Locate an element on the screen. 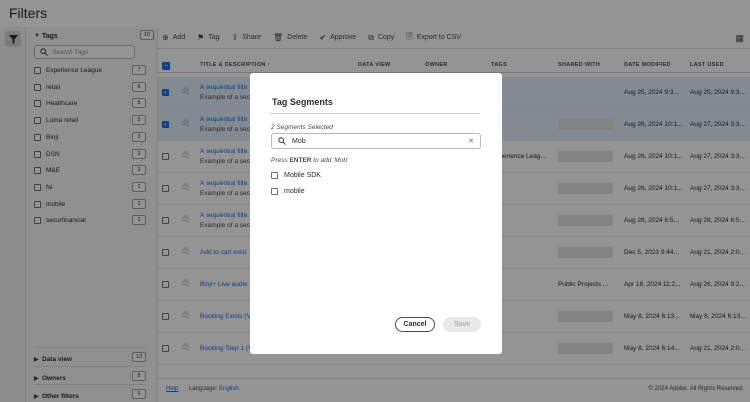 This screenshot has width=750, height=402. selected-count-text: 2 Segments Selected is located at coordinates (302, 127).